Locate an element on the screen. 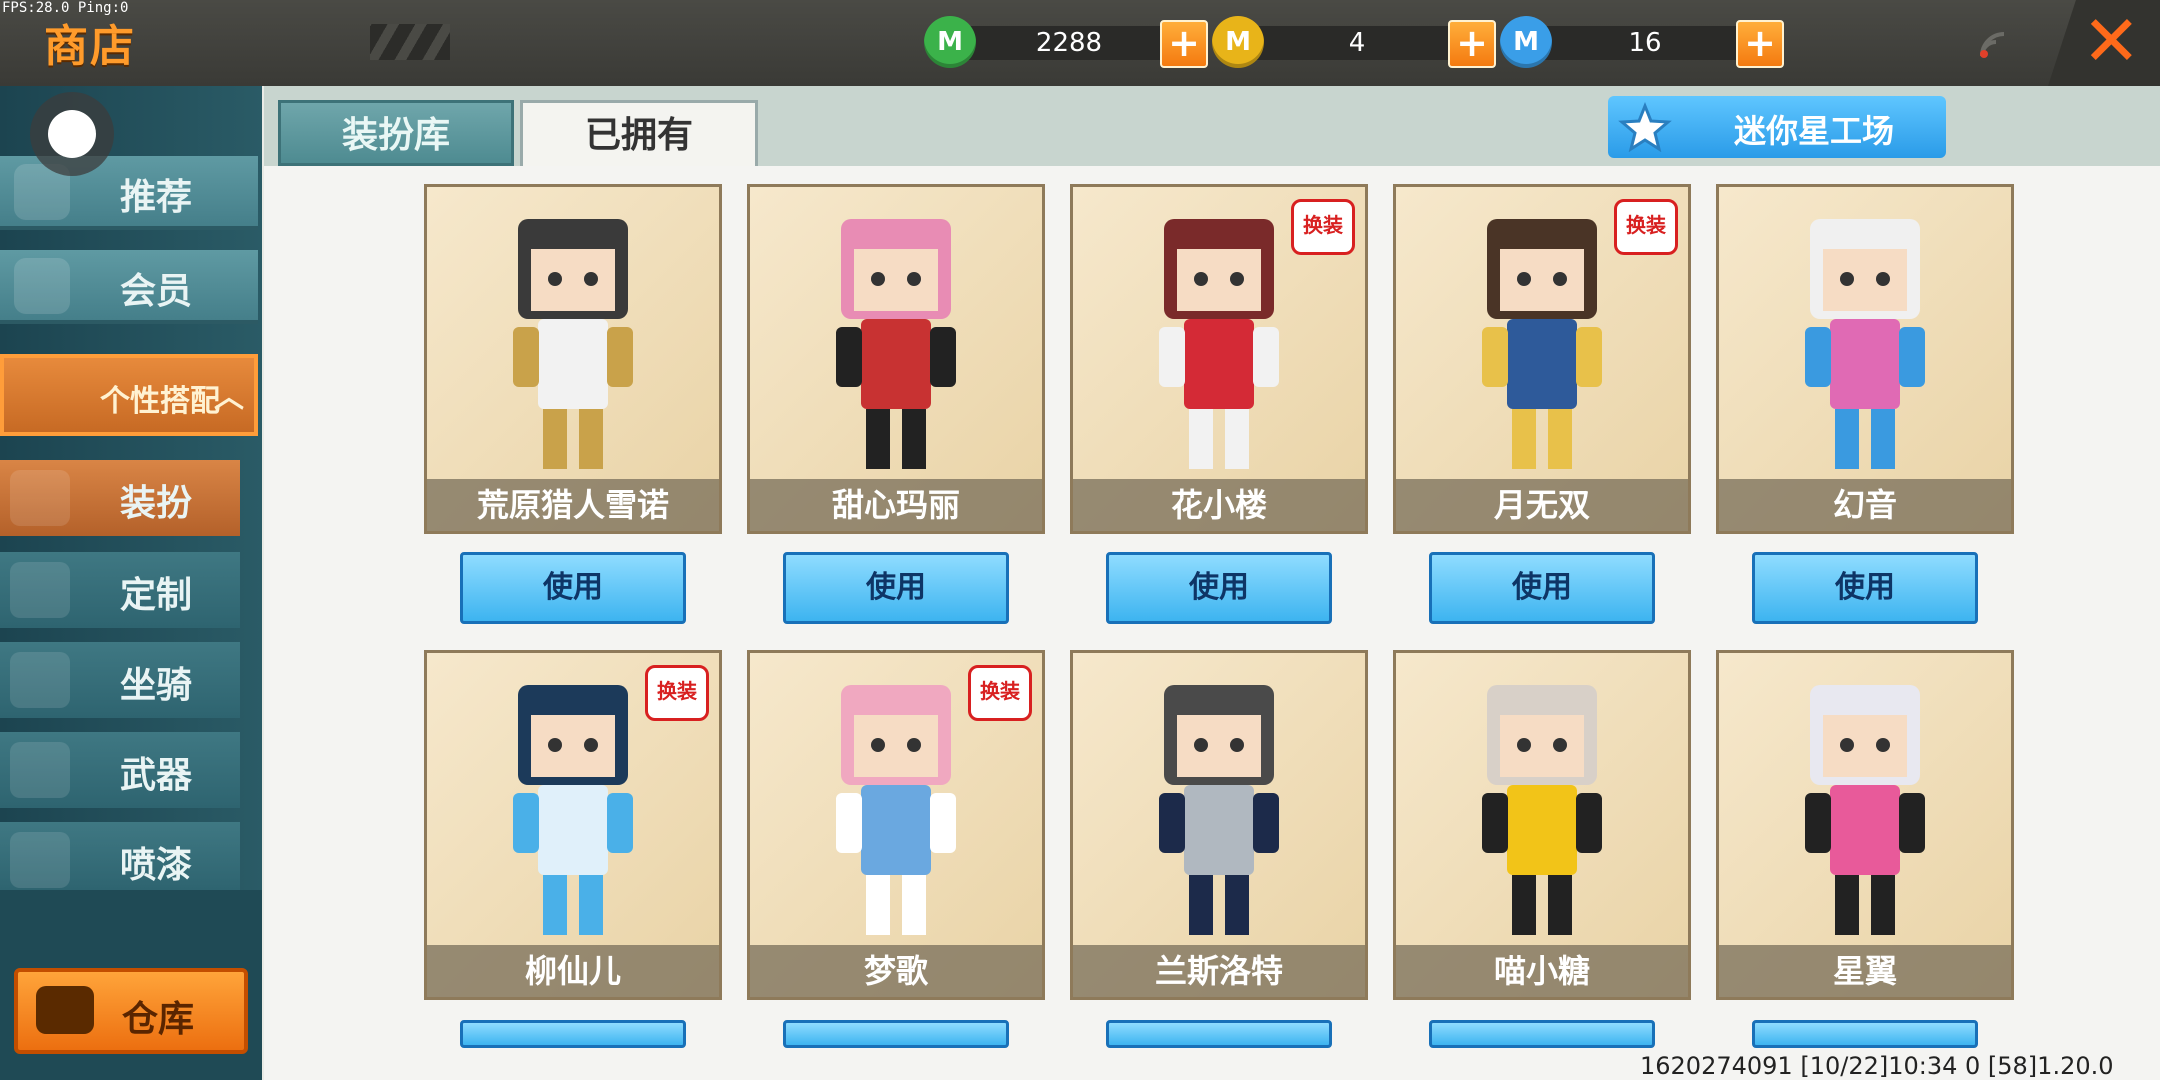  sidebar-item-label: 武器 is located at coordinates (156, 775).